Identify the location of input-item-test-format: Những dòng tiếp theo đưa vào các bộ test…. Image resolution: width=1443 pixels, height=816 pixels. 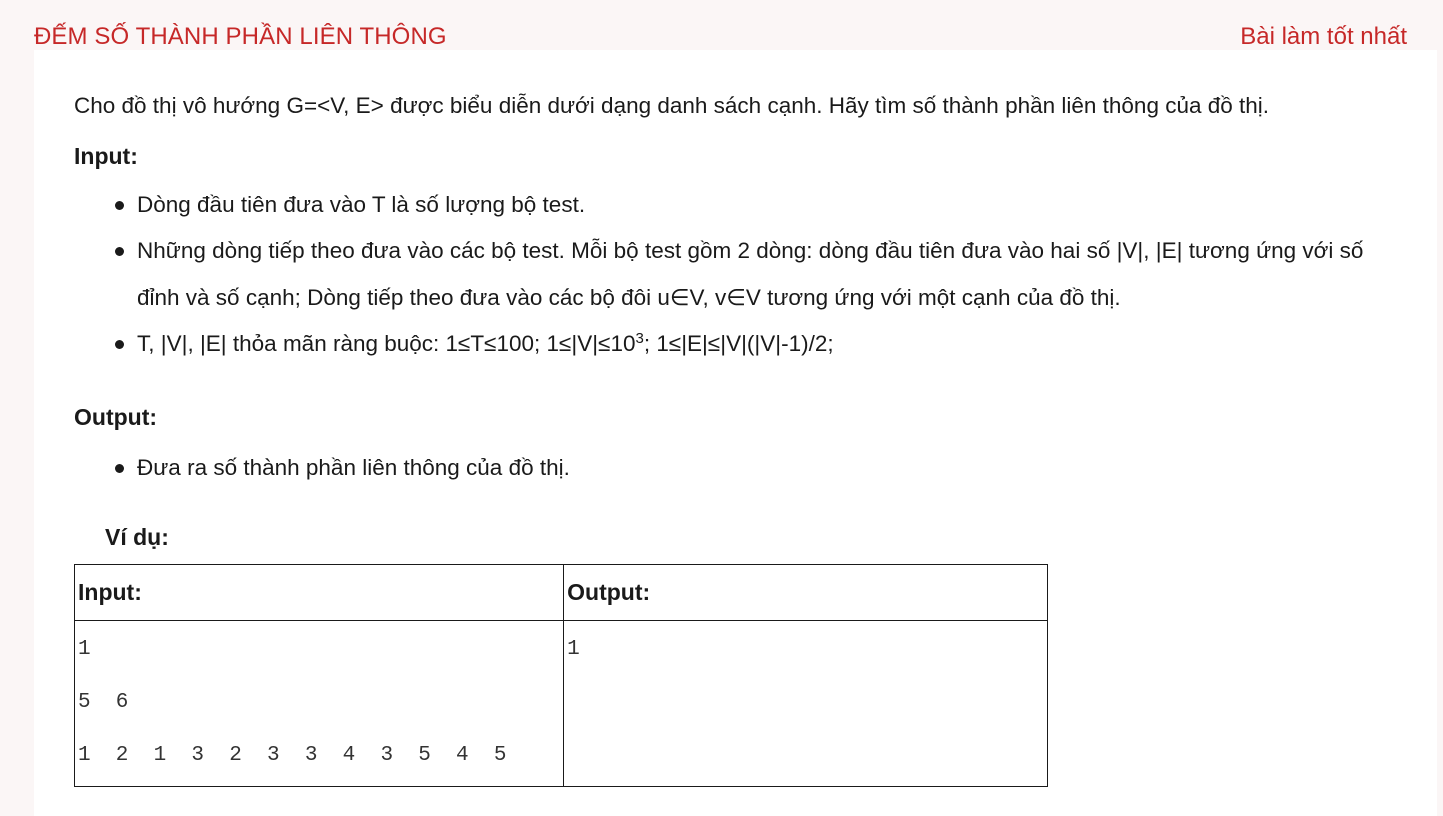
(738, 250).